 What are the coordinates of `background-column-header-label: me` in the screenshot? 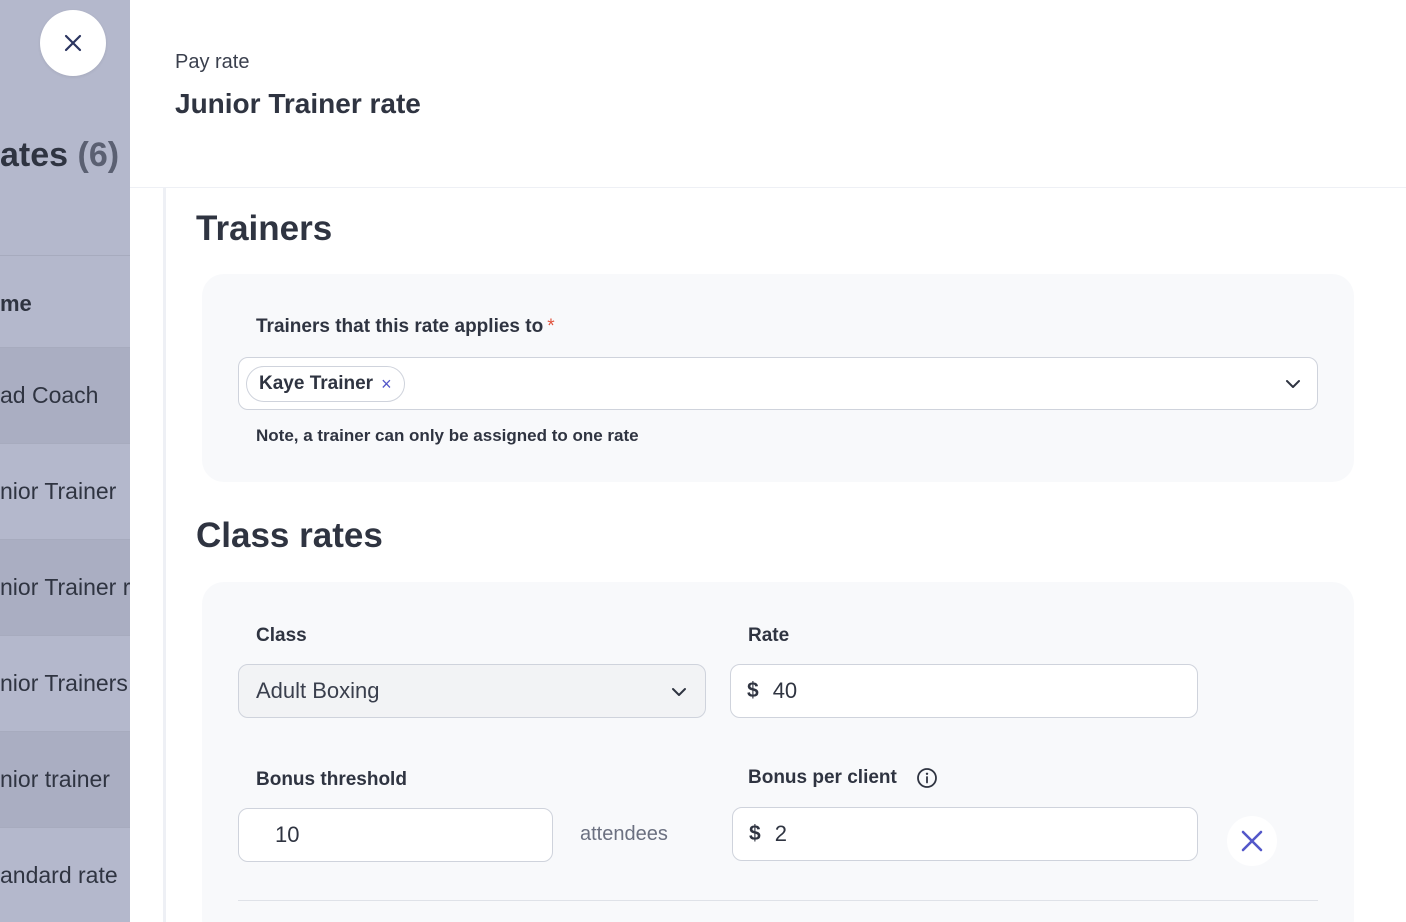 It's located at (16, 303).